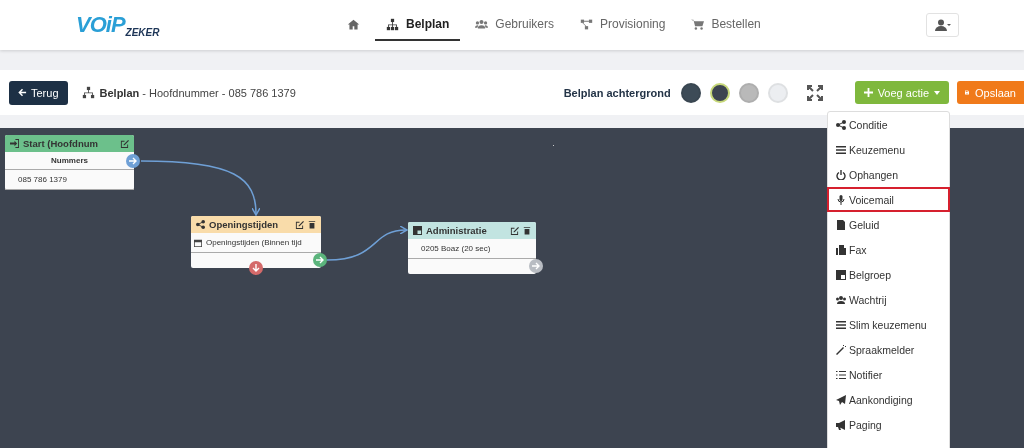 This screenshot has height=448, width=1024. Describe the element at coordinates (888, 374) in the screenshot. I see `menu-item: Notifier` at that location.